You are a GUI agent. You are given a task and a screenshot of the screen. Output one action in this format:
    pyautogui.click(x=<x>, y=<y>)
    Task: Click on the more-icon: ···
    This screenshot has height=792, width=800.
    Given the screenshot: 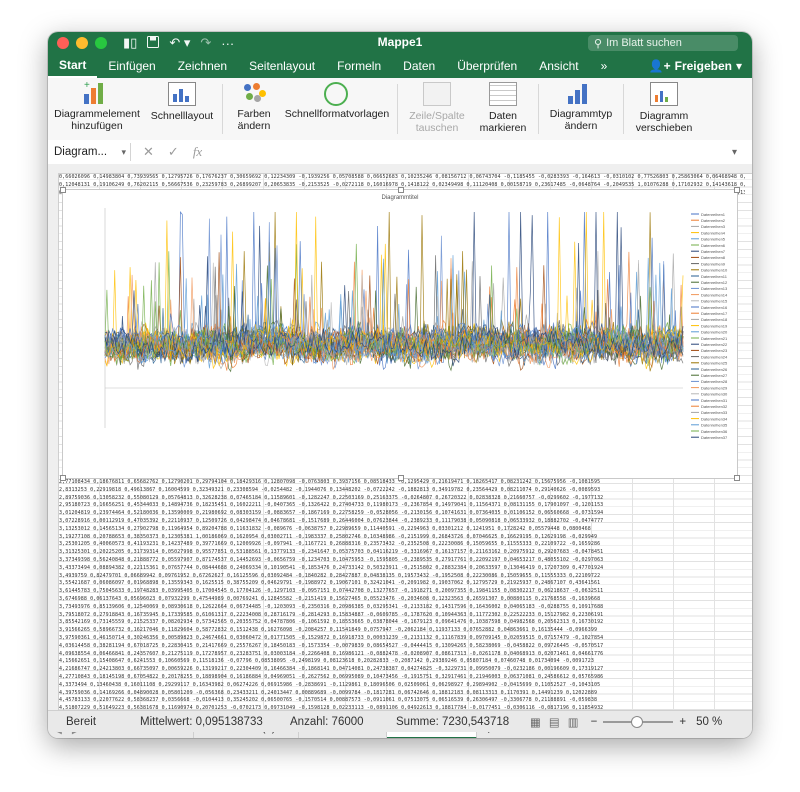 What is the action you would take?
    pyautogui.click(x=227, y=43)
    